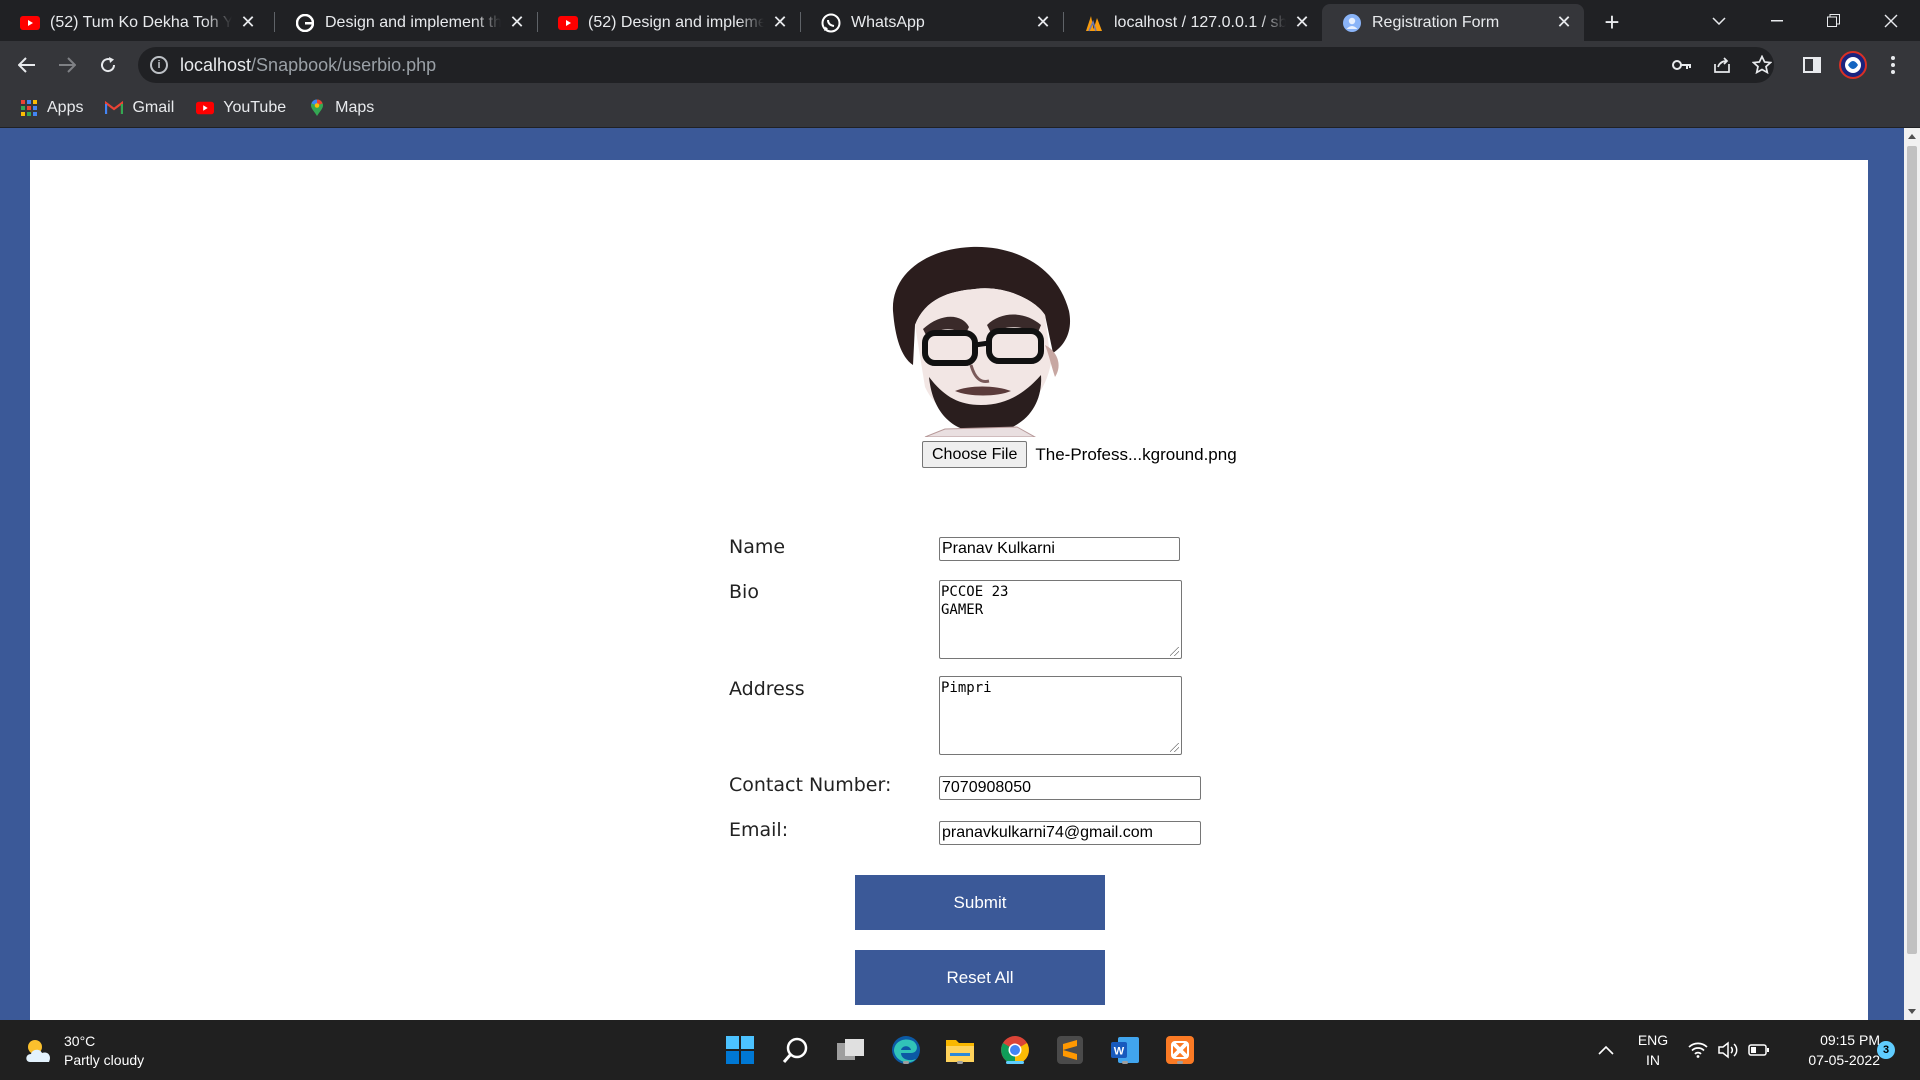  I want to click on contact-number-label: Contact Number:, so click(810, 785).